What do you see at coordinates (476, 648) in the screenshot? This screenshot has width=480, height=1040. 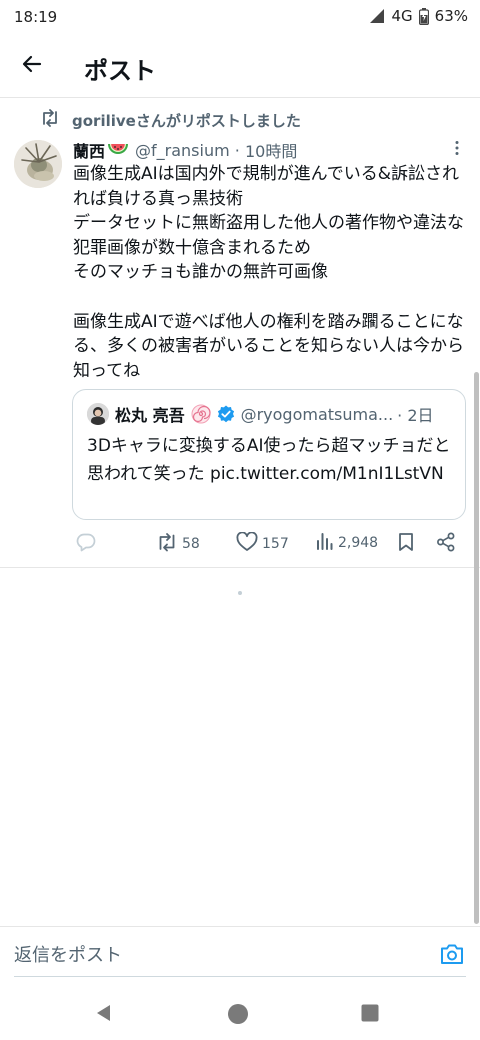 I see `scrollbar` at bounding box center [476, 648].